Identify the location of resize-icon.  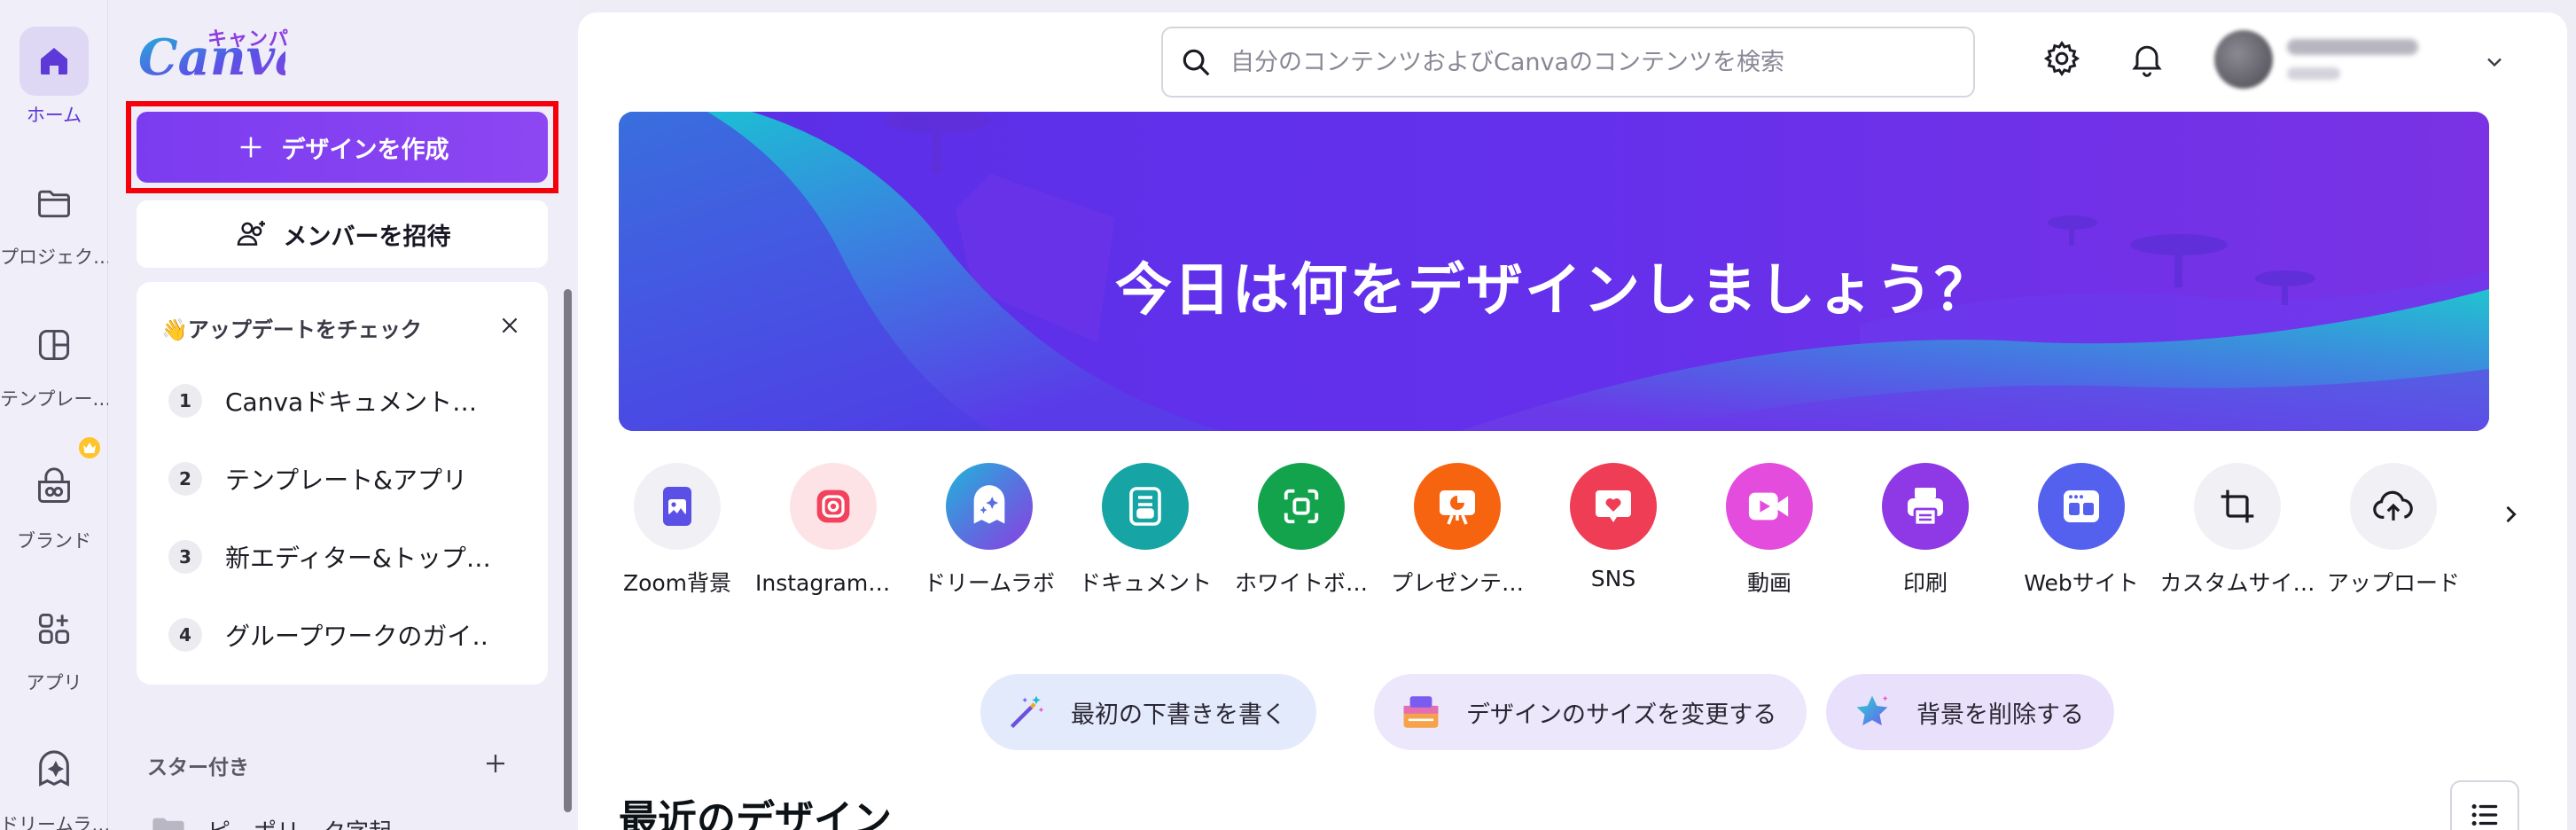
(1421, 712).